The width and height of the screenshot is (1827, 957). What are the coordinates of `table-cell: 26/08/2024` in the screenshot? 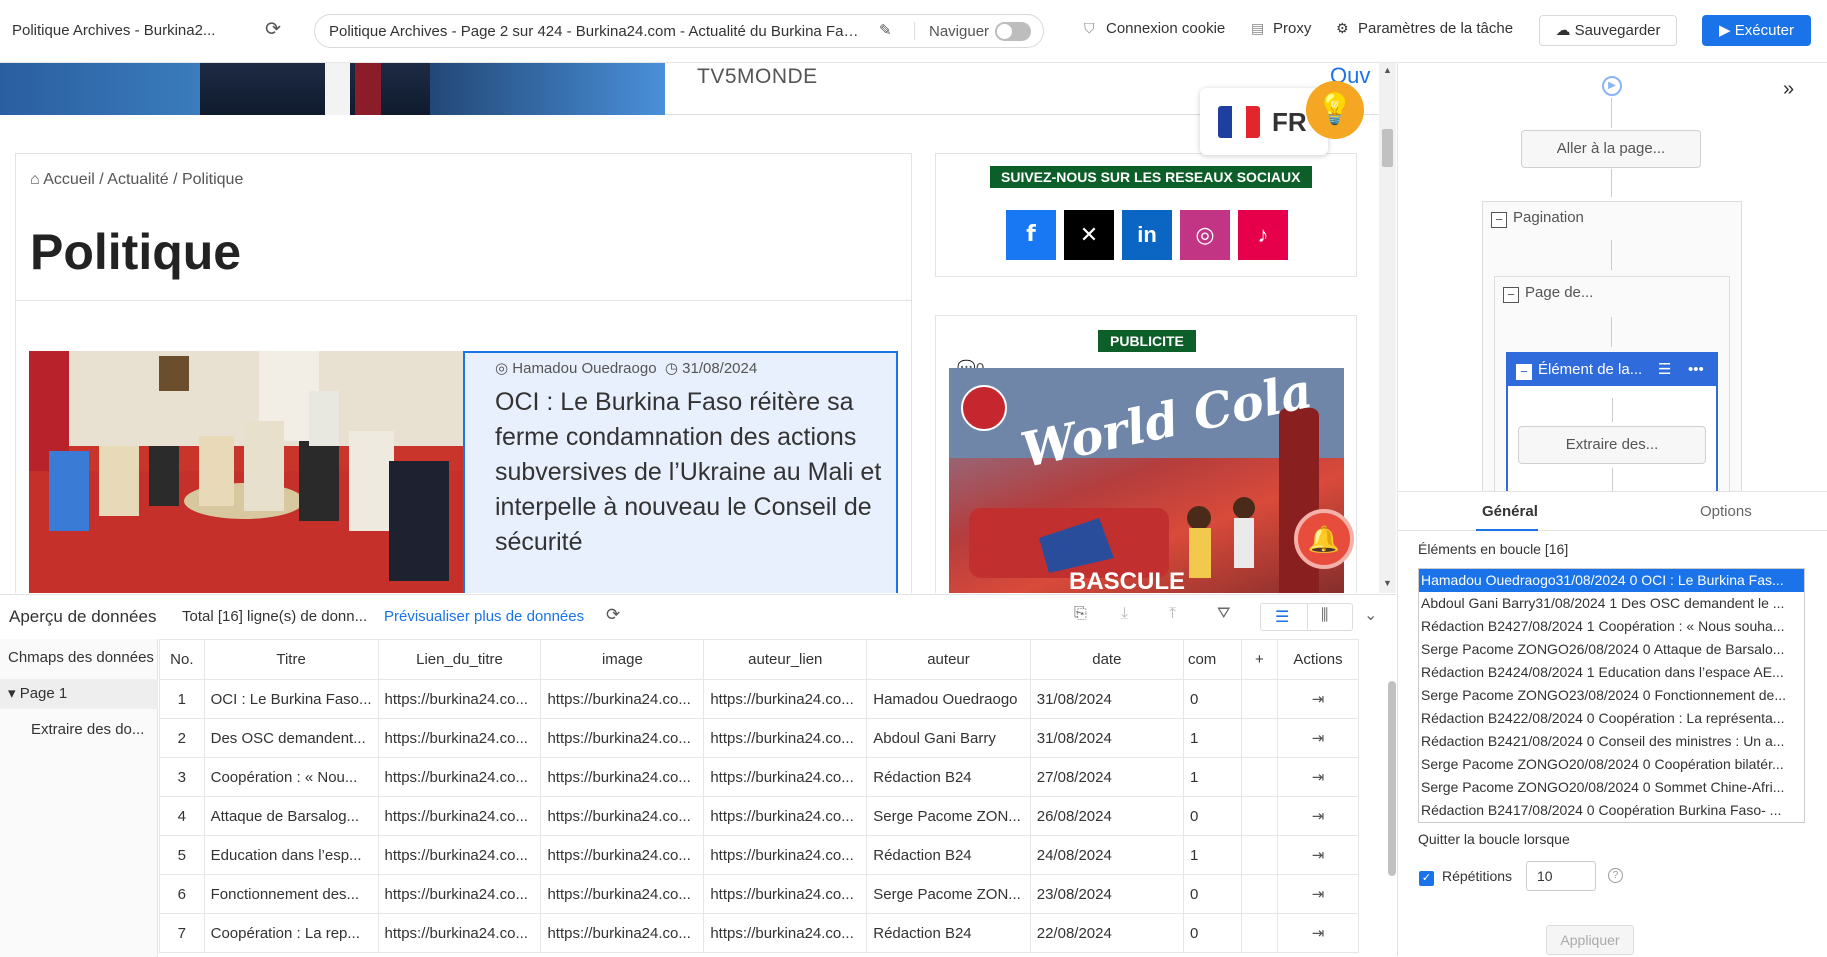 It's located at (1106, 816).